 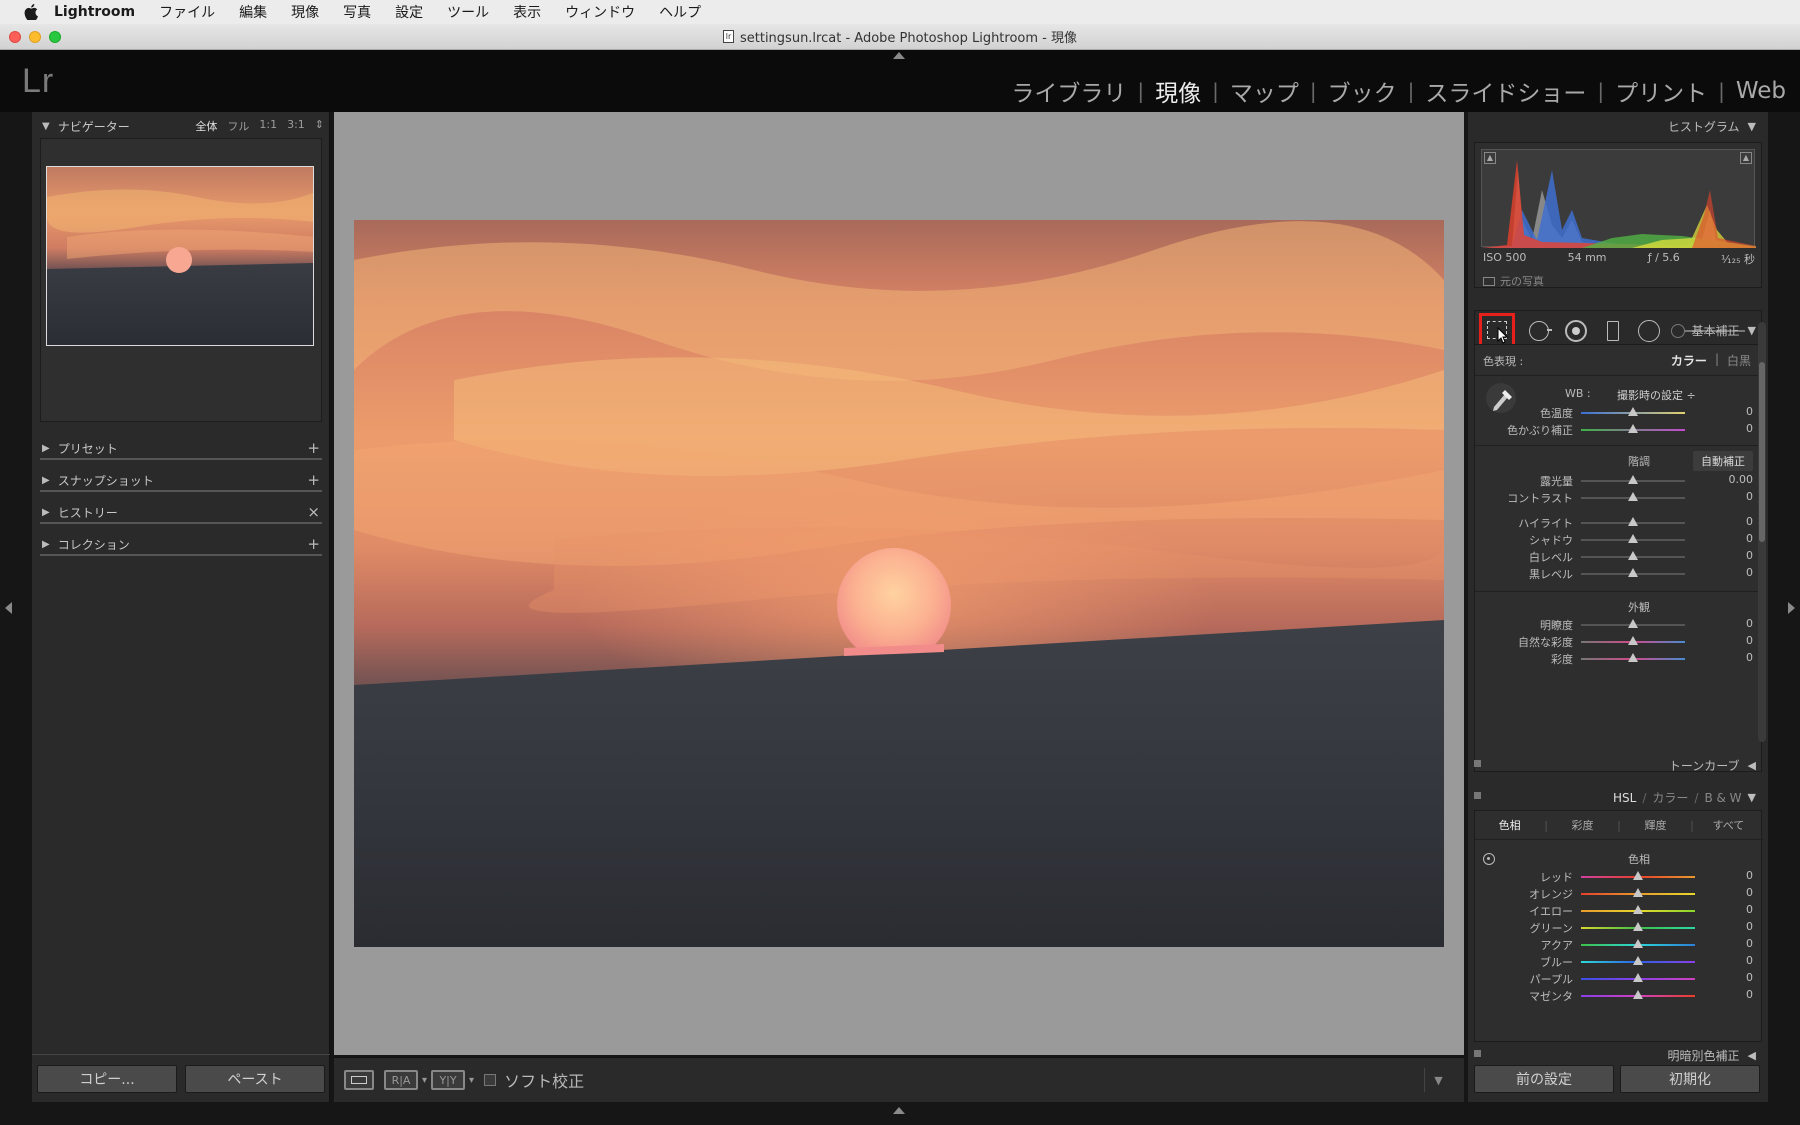 I want to click on slider-row: アクア 0, so click(x=1619, y=945).